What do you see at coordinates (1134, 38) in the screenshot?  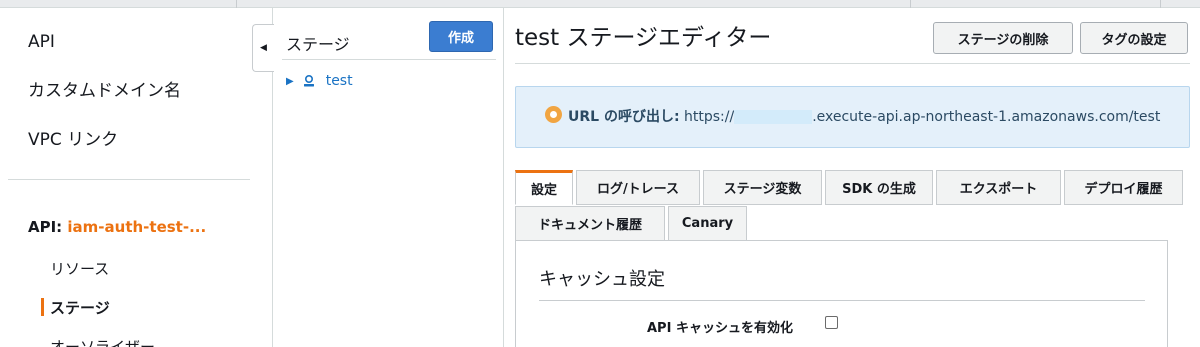 I see `tag-settings-button: タグの設定` at bounding box center [1134, 38].